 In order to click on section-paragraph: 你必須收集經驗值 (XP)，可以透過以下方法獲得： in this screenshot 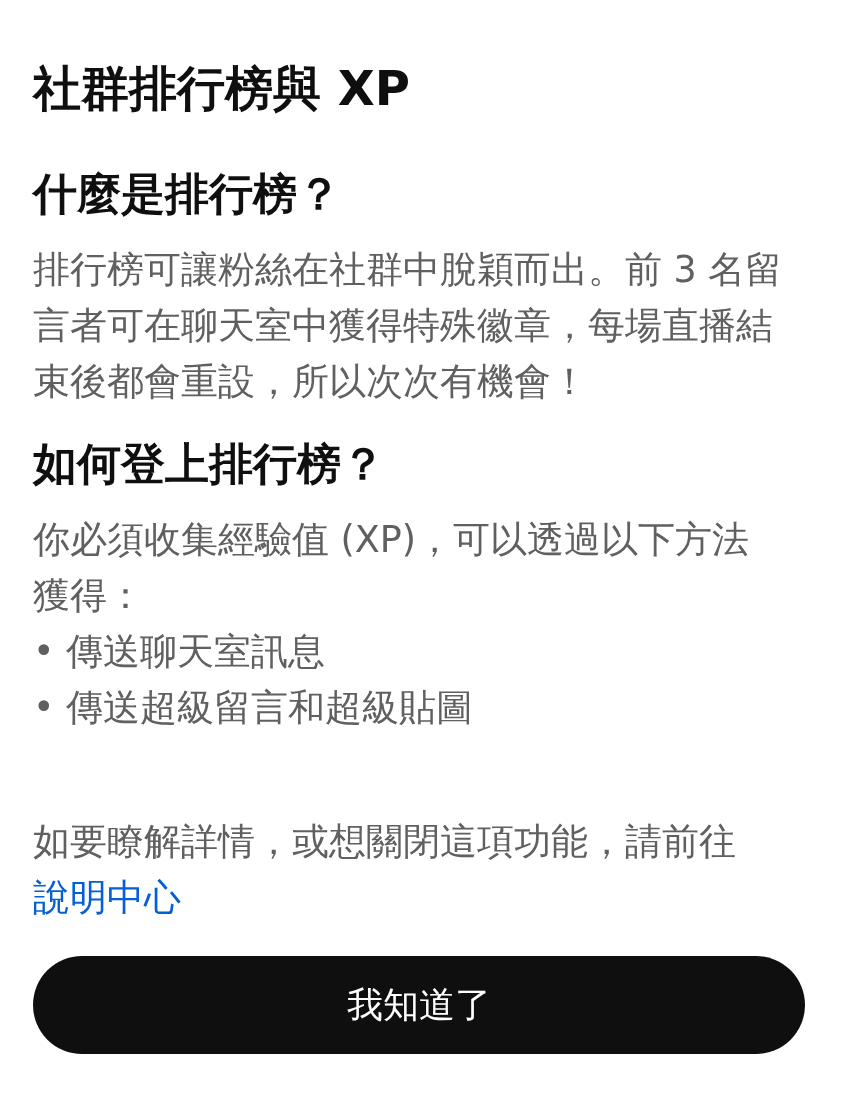, I will do `click(392, 568)`.